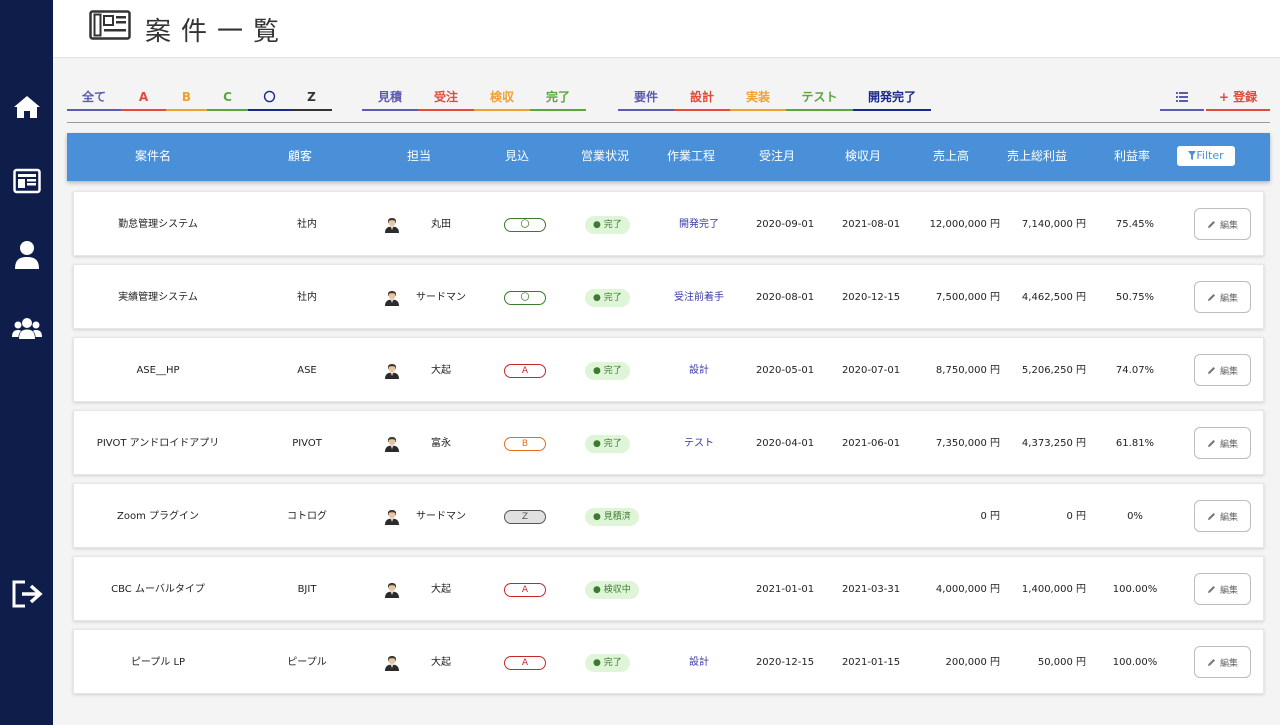 This screenshot has width=1280, height=725. Describe the element at coordinates (785, 589) in the screenshot. I see `order-month: 2021-01-01` at that location.